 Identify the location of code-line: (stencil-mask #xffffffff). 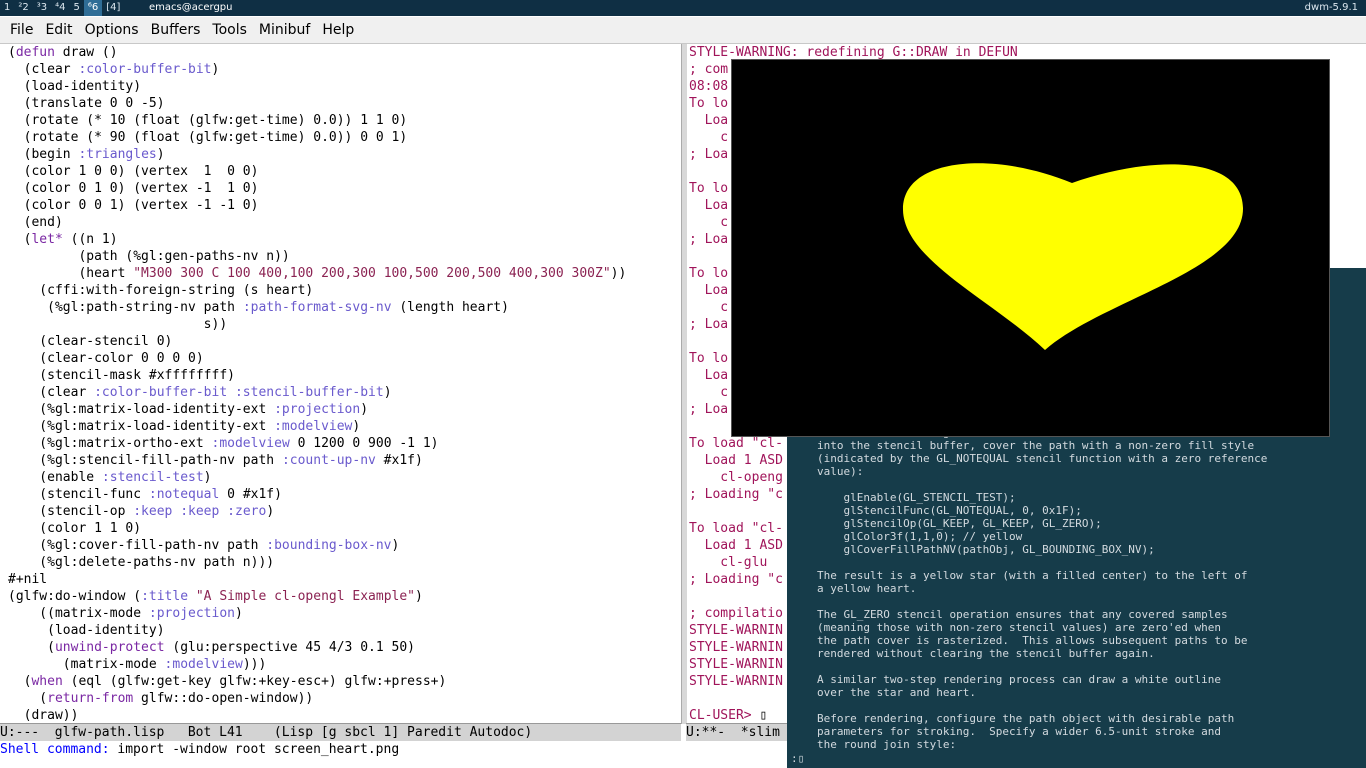
(121, 375).